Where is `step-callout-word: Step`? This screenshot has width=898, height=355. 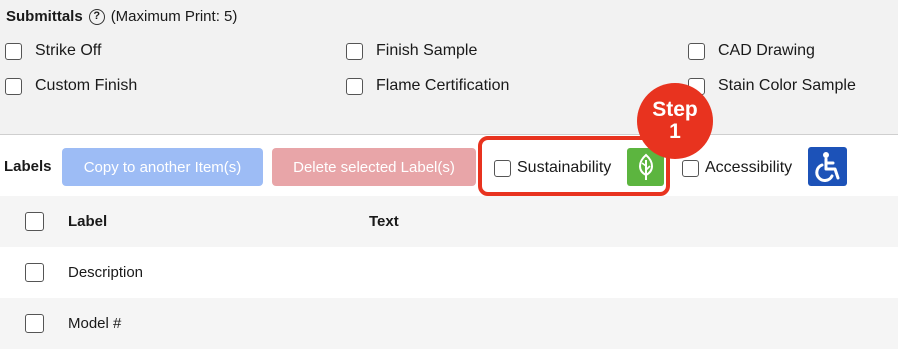
step-callout-word: Step is located at coordinates (675, 109).